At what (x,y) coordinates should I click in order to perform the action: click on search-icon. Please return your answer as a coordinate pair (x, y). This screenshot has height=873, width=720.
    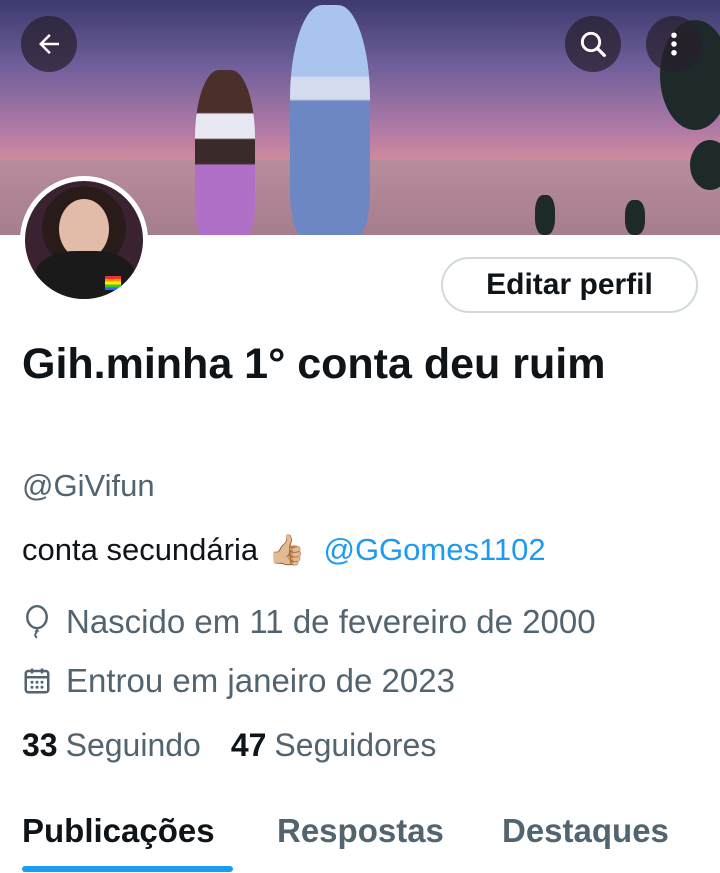
    Looking at the image, I should click on (593, 44).